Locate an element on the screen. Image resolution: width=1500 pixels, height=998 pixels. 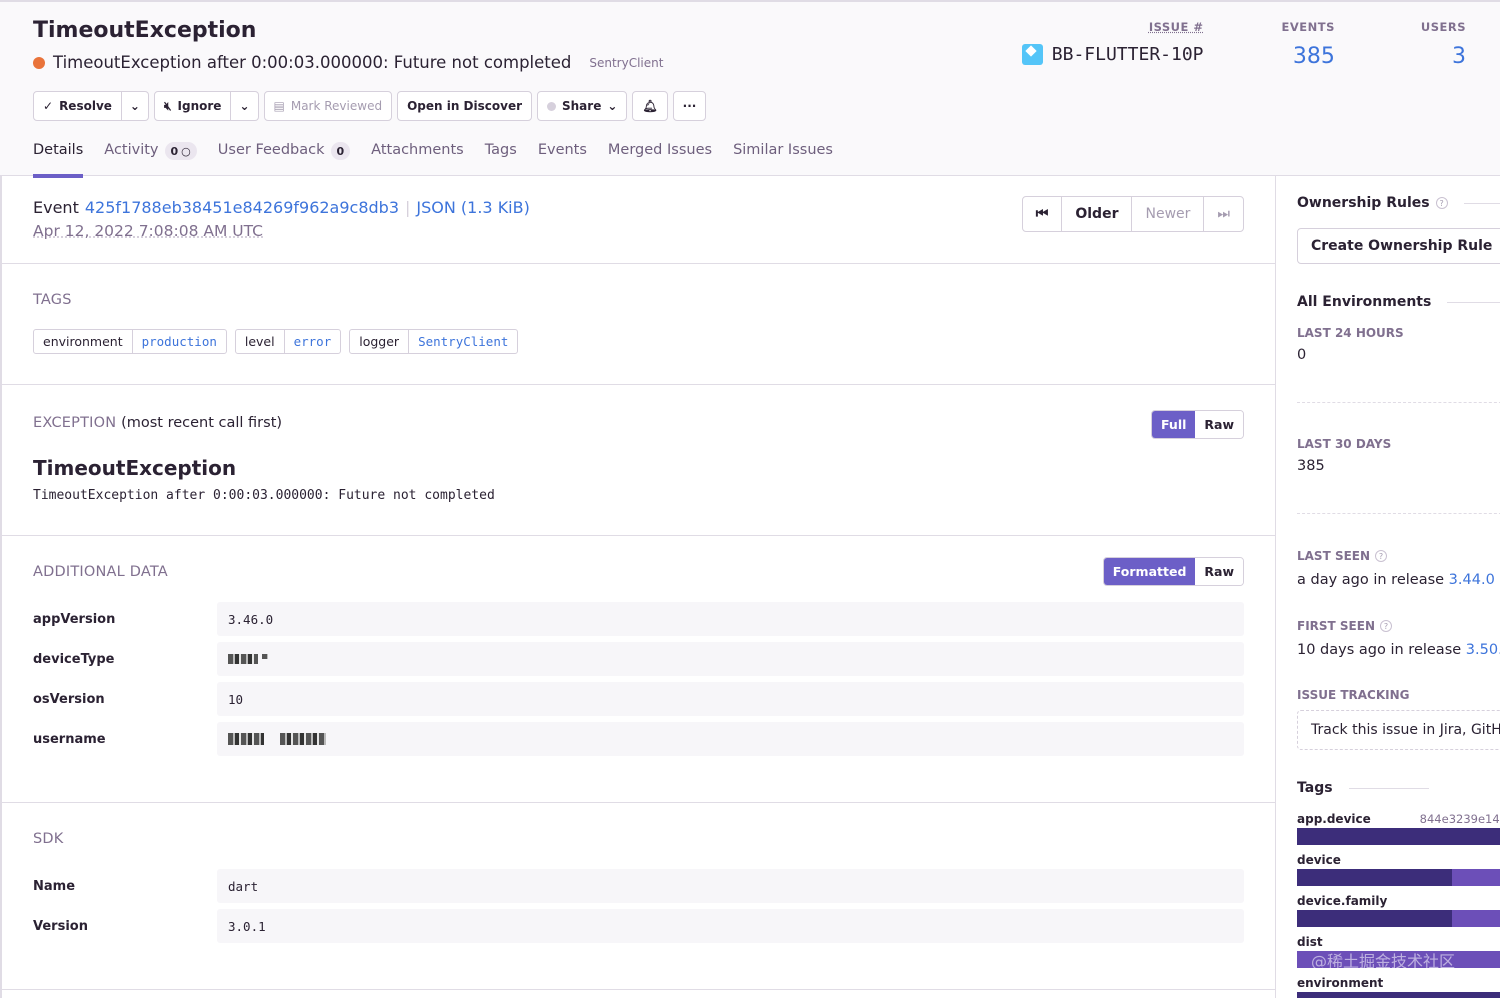
tag-key: environment is located at coordinates (83, 341).